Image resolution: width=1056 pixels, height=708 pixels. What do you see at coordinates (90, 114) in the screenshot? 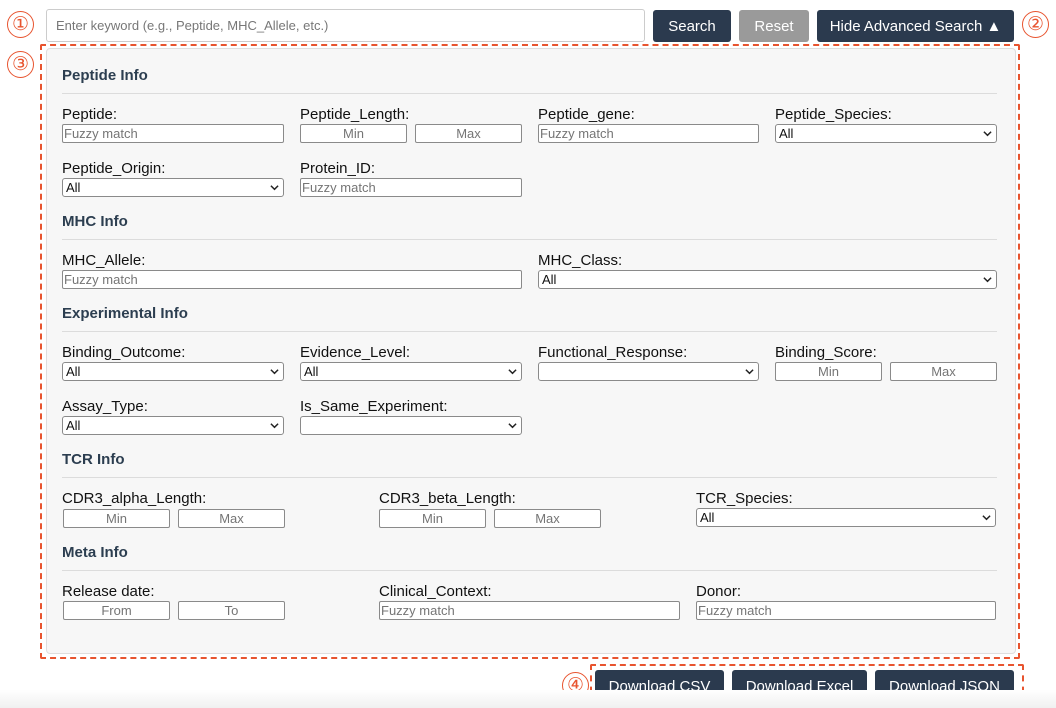
I see `peptide-label: Peptide:` at bounding box center [90, 114].